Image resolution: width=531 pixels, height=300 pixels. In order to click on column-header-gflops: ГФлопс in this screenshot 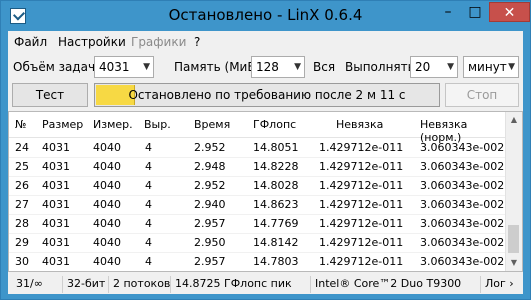, I will do `click(274, 124)`.